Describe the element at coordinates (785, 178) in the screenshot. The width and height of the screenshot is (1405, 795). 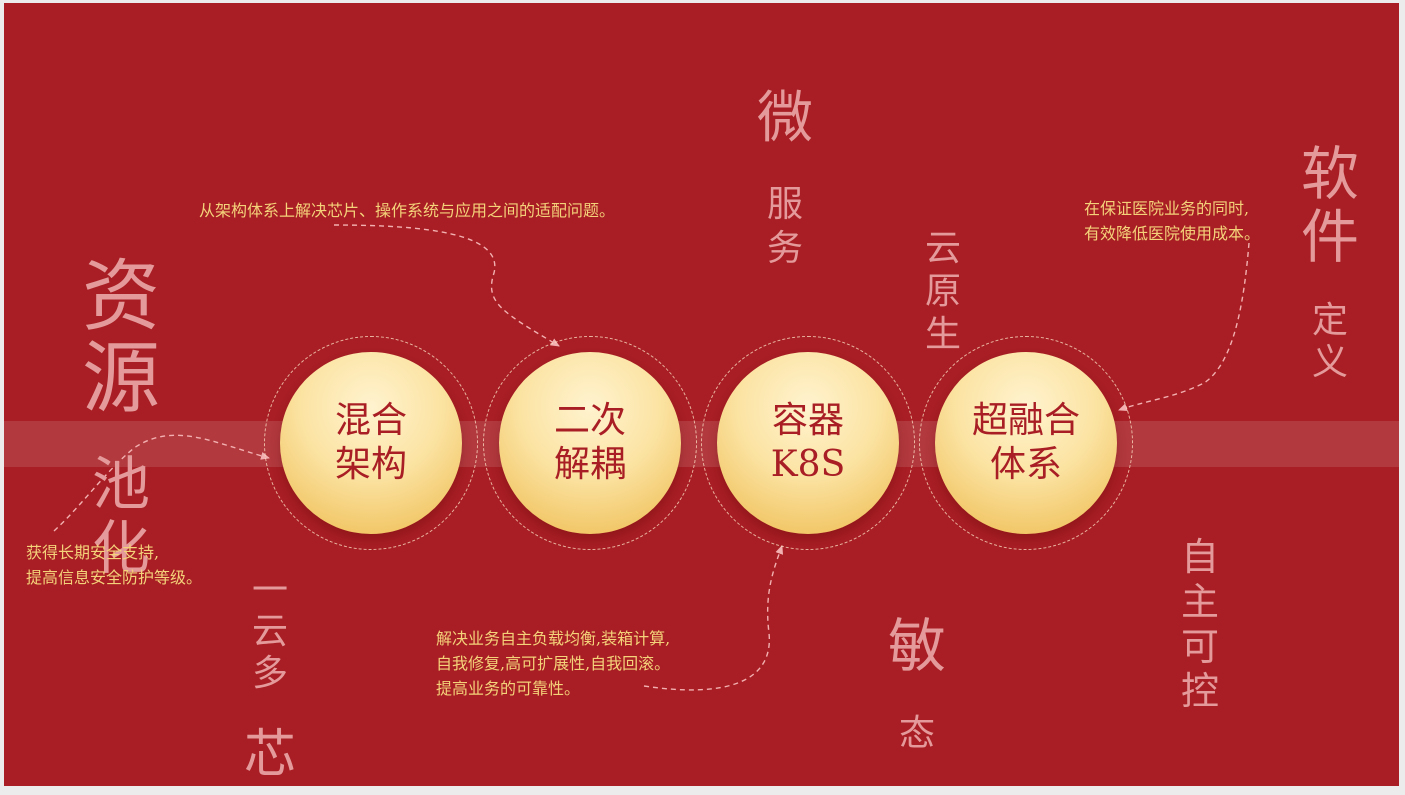
I see `keyword-microservice: 微 服 务` at that location.